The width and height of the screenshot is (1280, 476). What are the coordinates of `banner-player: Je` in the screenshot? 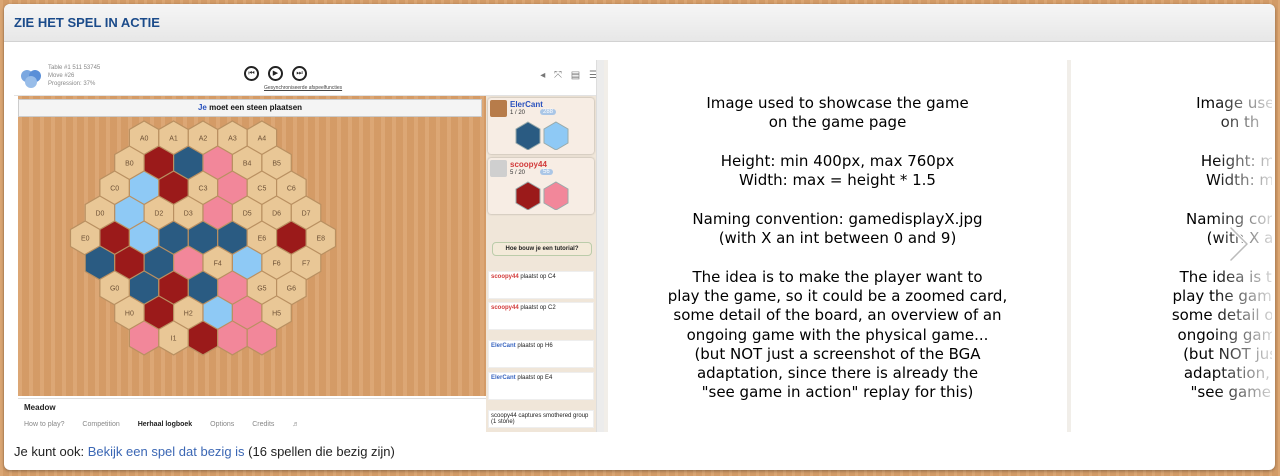 It's located at (202, 107).